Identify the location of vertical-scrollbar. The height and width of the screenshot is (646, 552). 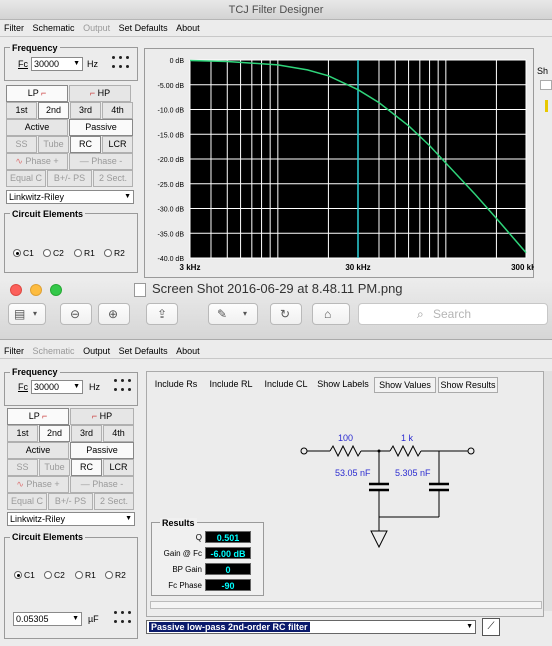
(548, 491).